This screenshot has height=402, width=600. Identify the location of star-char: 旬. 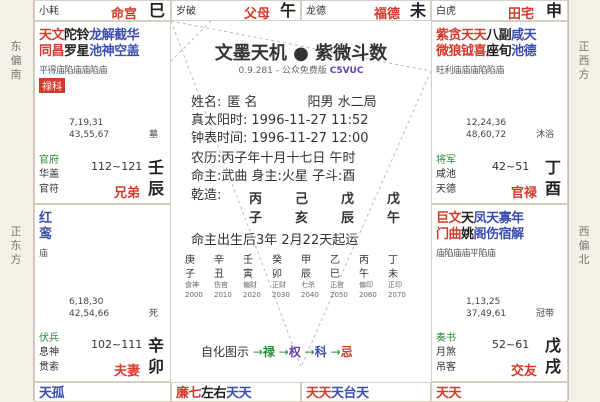
(505, 51).